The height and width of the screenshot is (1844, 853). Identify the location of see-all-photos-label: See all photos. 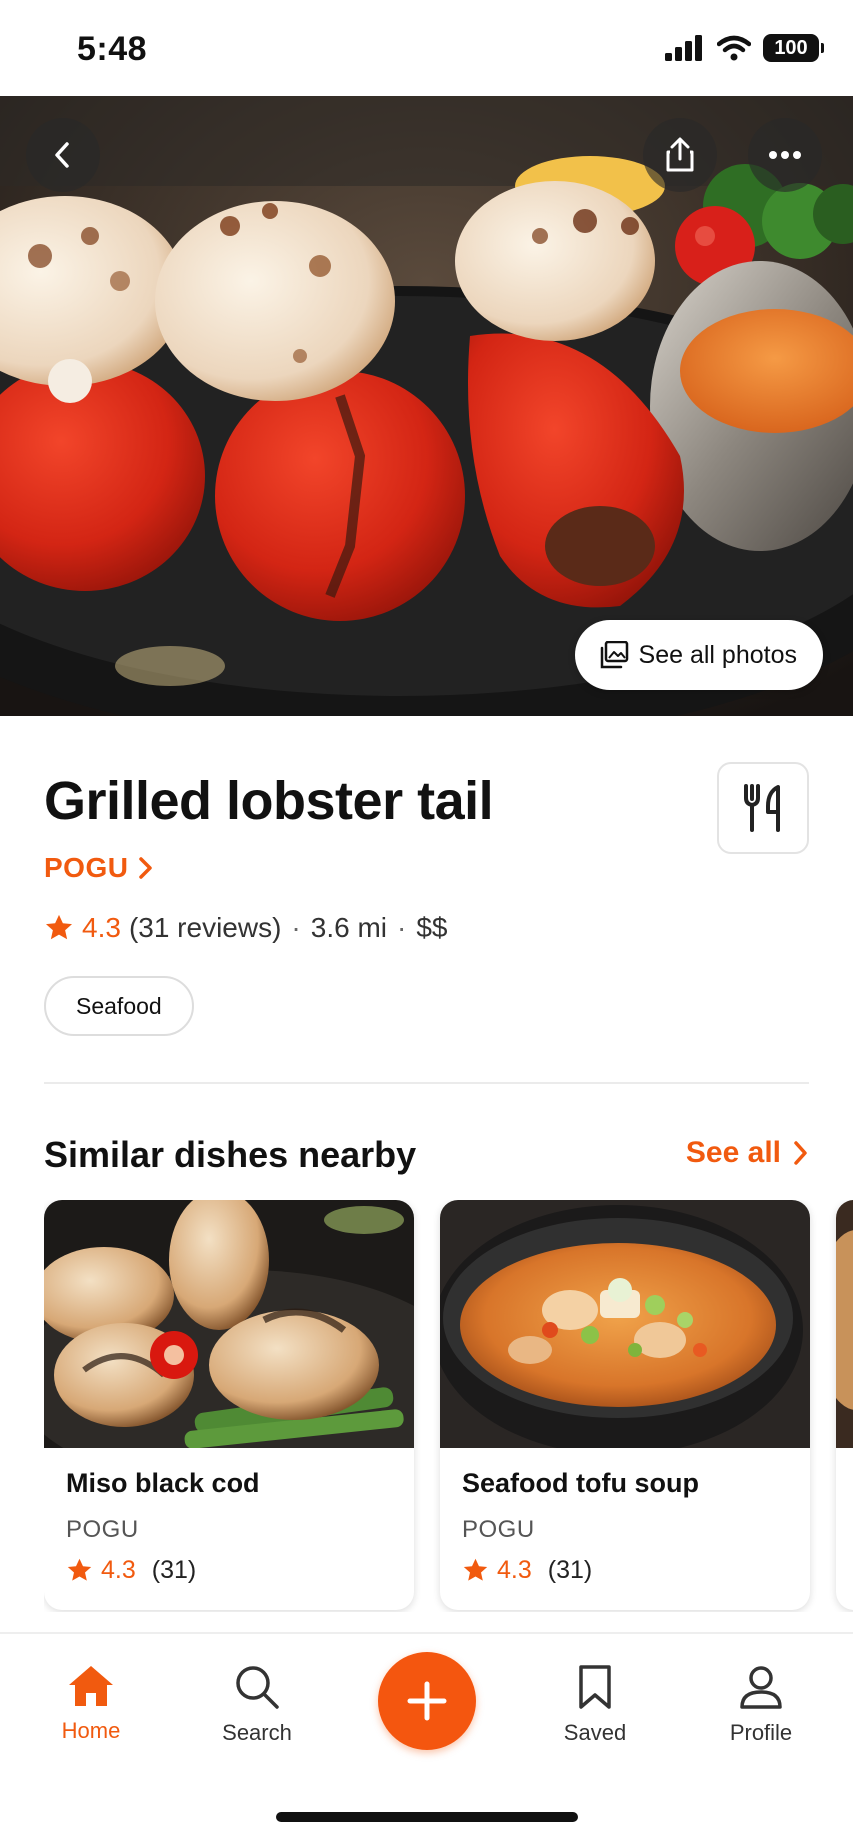
(717, 654).